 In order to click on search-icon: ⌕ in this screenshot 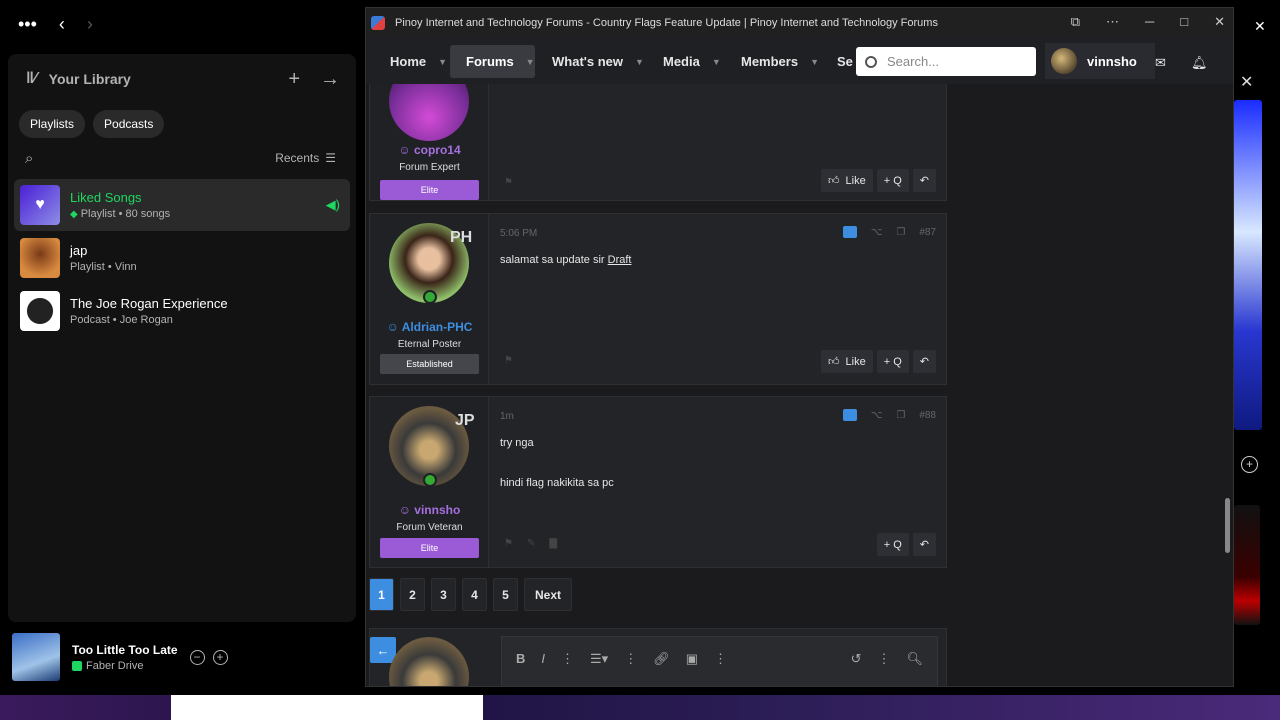, I will do `click(29, 158)`.